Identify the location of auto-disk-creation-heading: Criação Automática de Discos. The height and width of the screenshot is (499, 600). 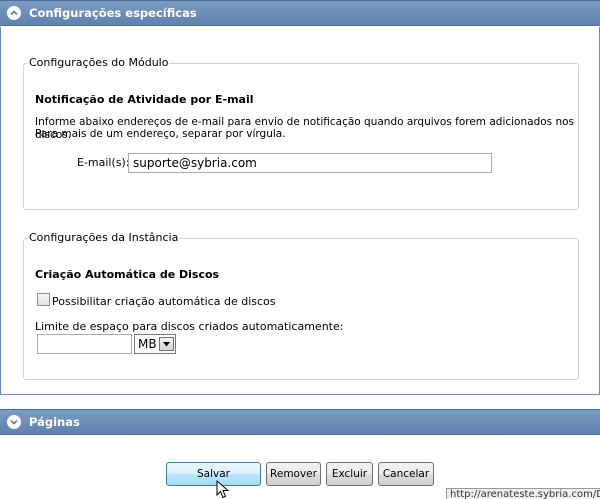
(127, 274).